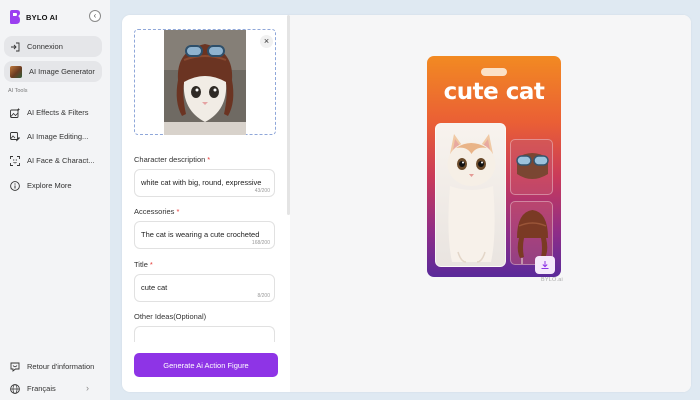  What do you see at coordinates (206, 365) in the screenshot?
I see `generate-action-figure-button: Generate Ai Action Figure` at bounding box center [206, 365].